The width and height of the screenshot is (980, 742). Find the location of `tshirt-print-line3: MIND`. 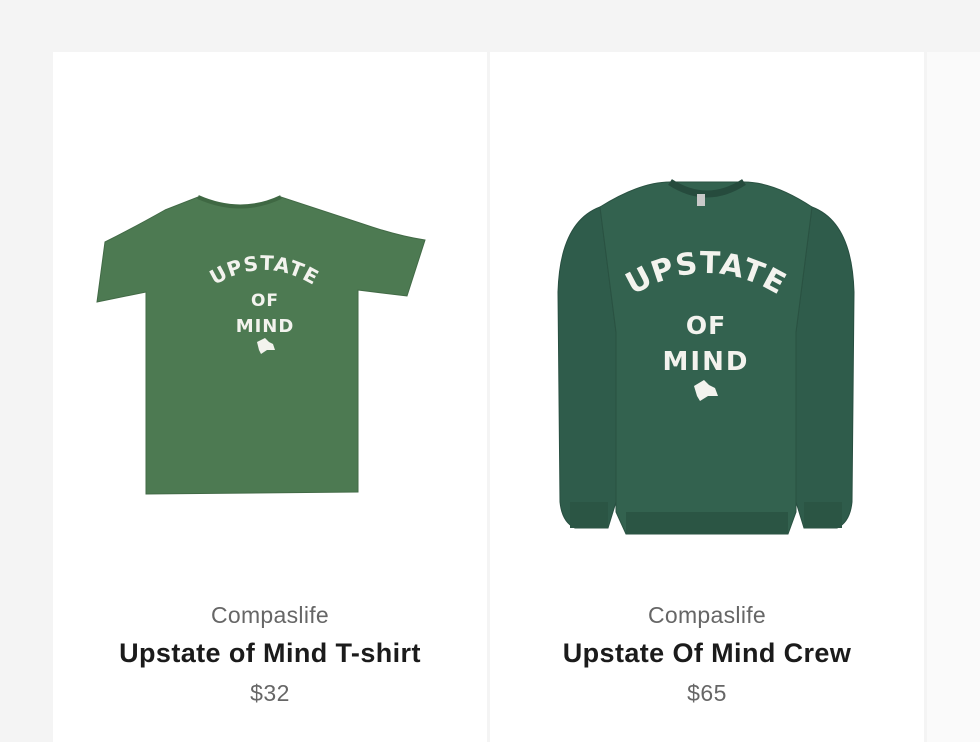

tshirt-print-line3: MIND is located at coordinates (265, 326).